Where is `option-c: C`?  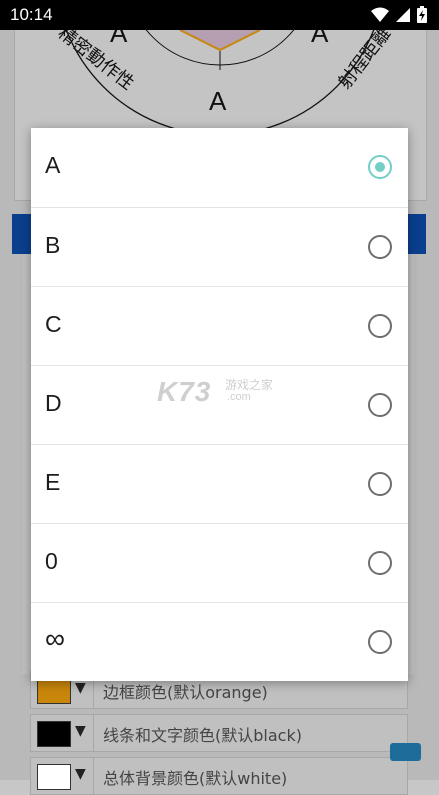
option-c: C is located at coordinates (219, 325).